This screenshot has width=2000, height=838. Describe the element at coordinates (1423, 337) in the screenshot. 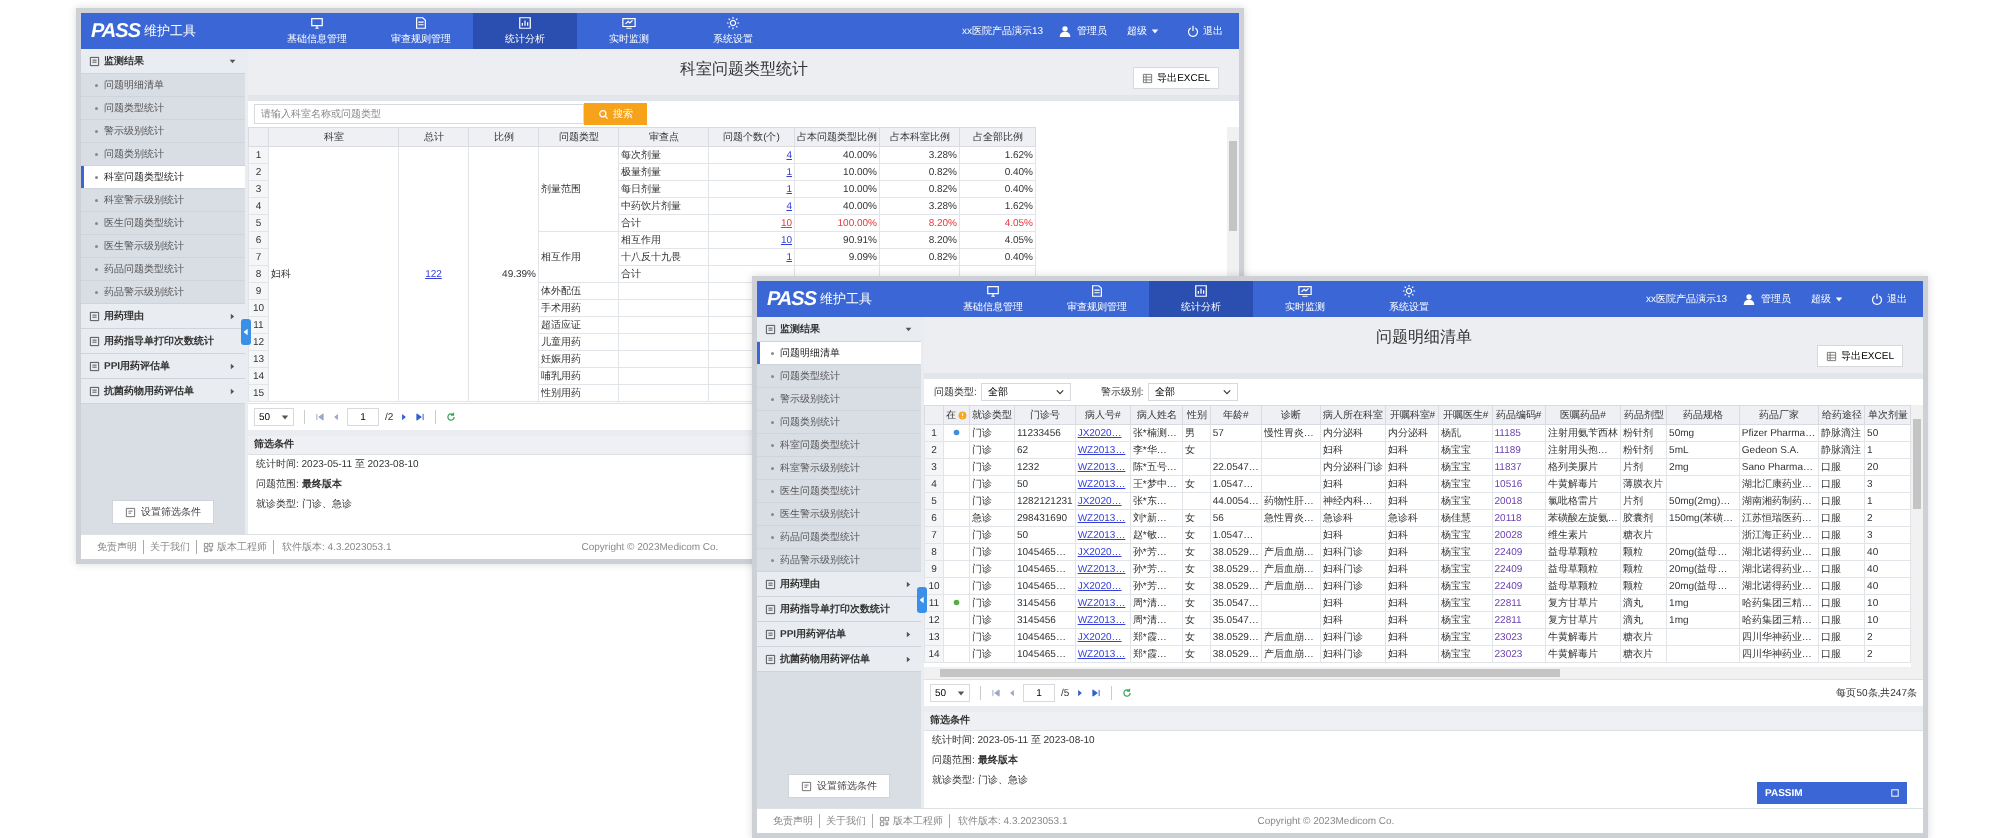

I see `page-title: 问题明细清单` at that location.